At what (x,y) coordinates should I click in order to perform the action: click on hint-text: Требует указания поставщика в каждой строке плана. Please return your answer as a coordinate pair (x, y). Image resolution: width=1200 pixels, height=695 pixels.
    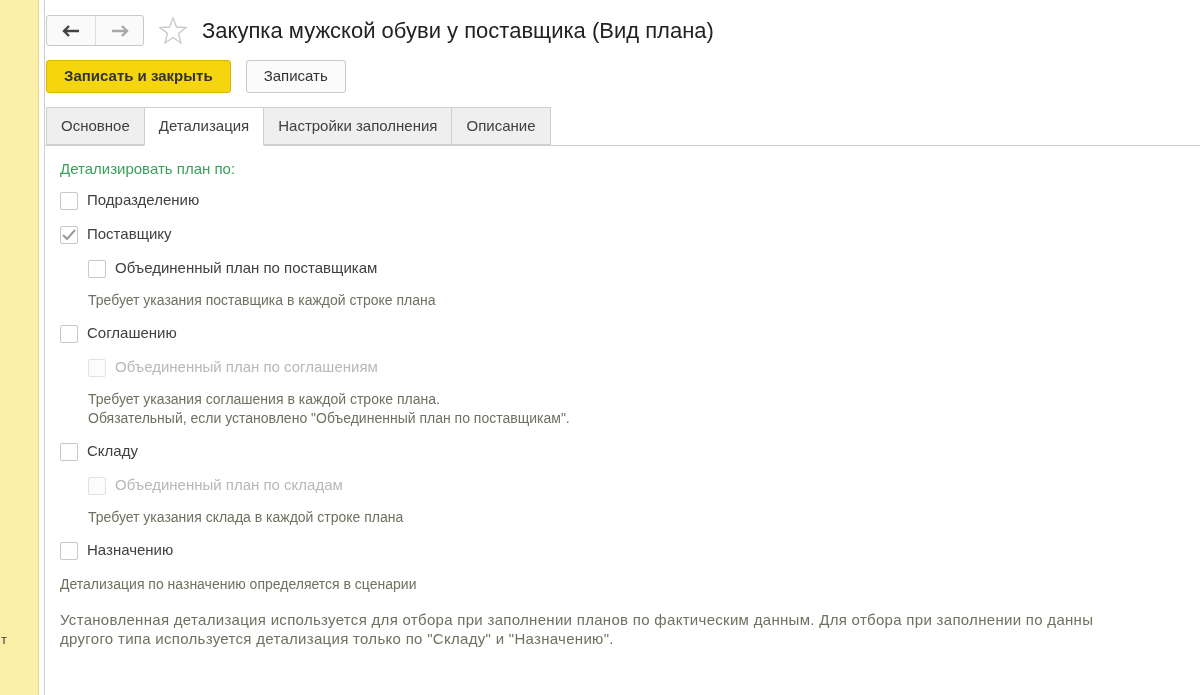
    Looking at the image, I should click on (262, 300).